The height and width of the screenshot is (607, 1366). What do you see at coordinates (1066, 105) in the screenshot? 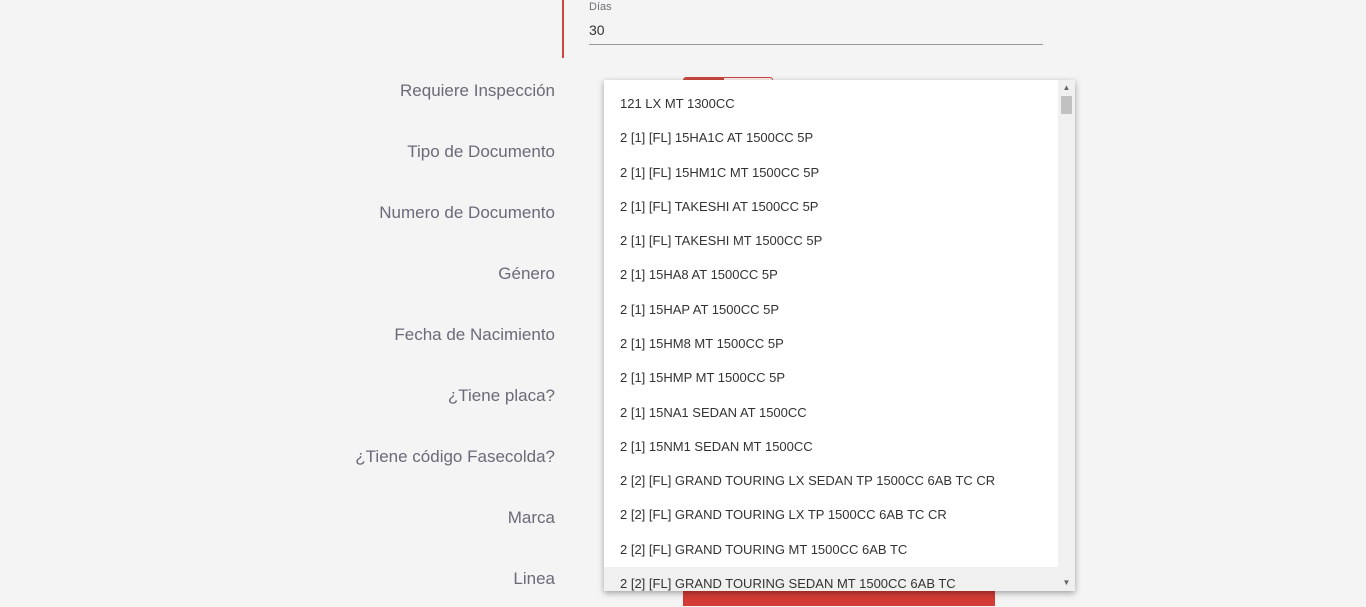
I see `scrollbar-thumb` at bounding box center [1066, 105].